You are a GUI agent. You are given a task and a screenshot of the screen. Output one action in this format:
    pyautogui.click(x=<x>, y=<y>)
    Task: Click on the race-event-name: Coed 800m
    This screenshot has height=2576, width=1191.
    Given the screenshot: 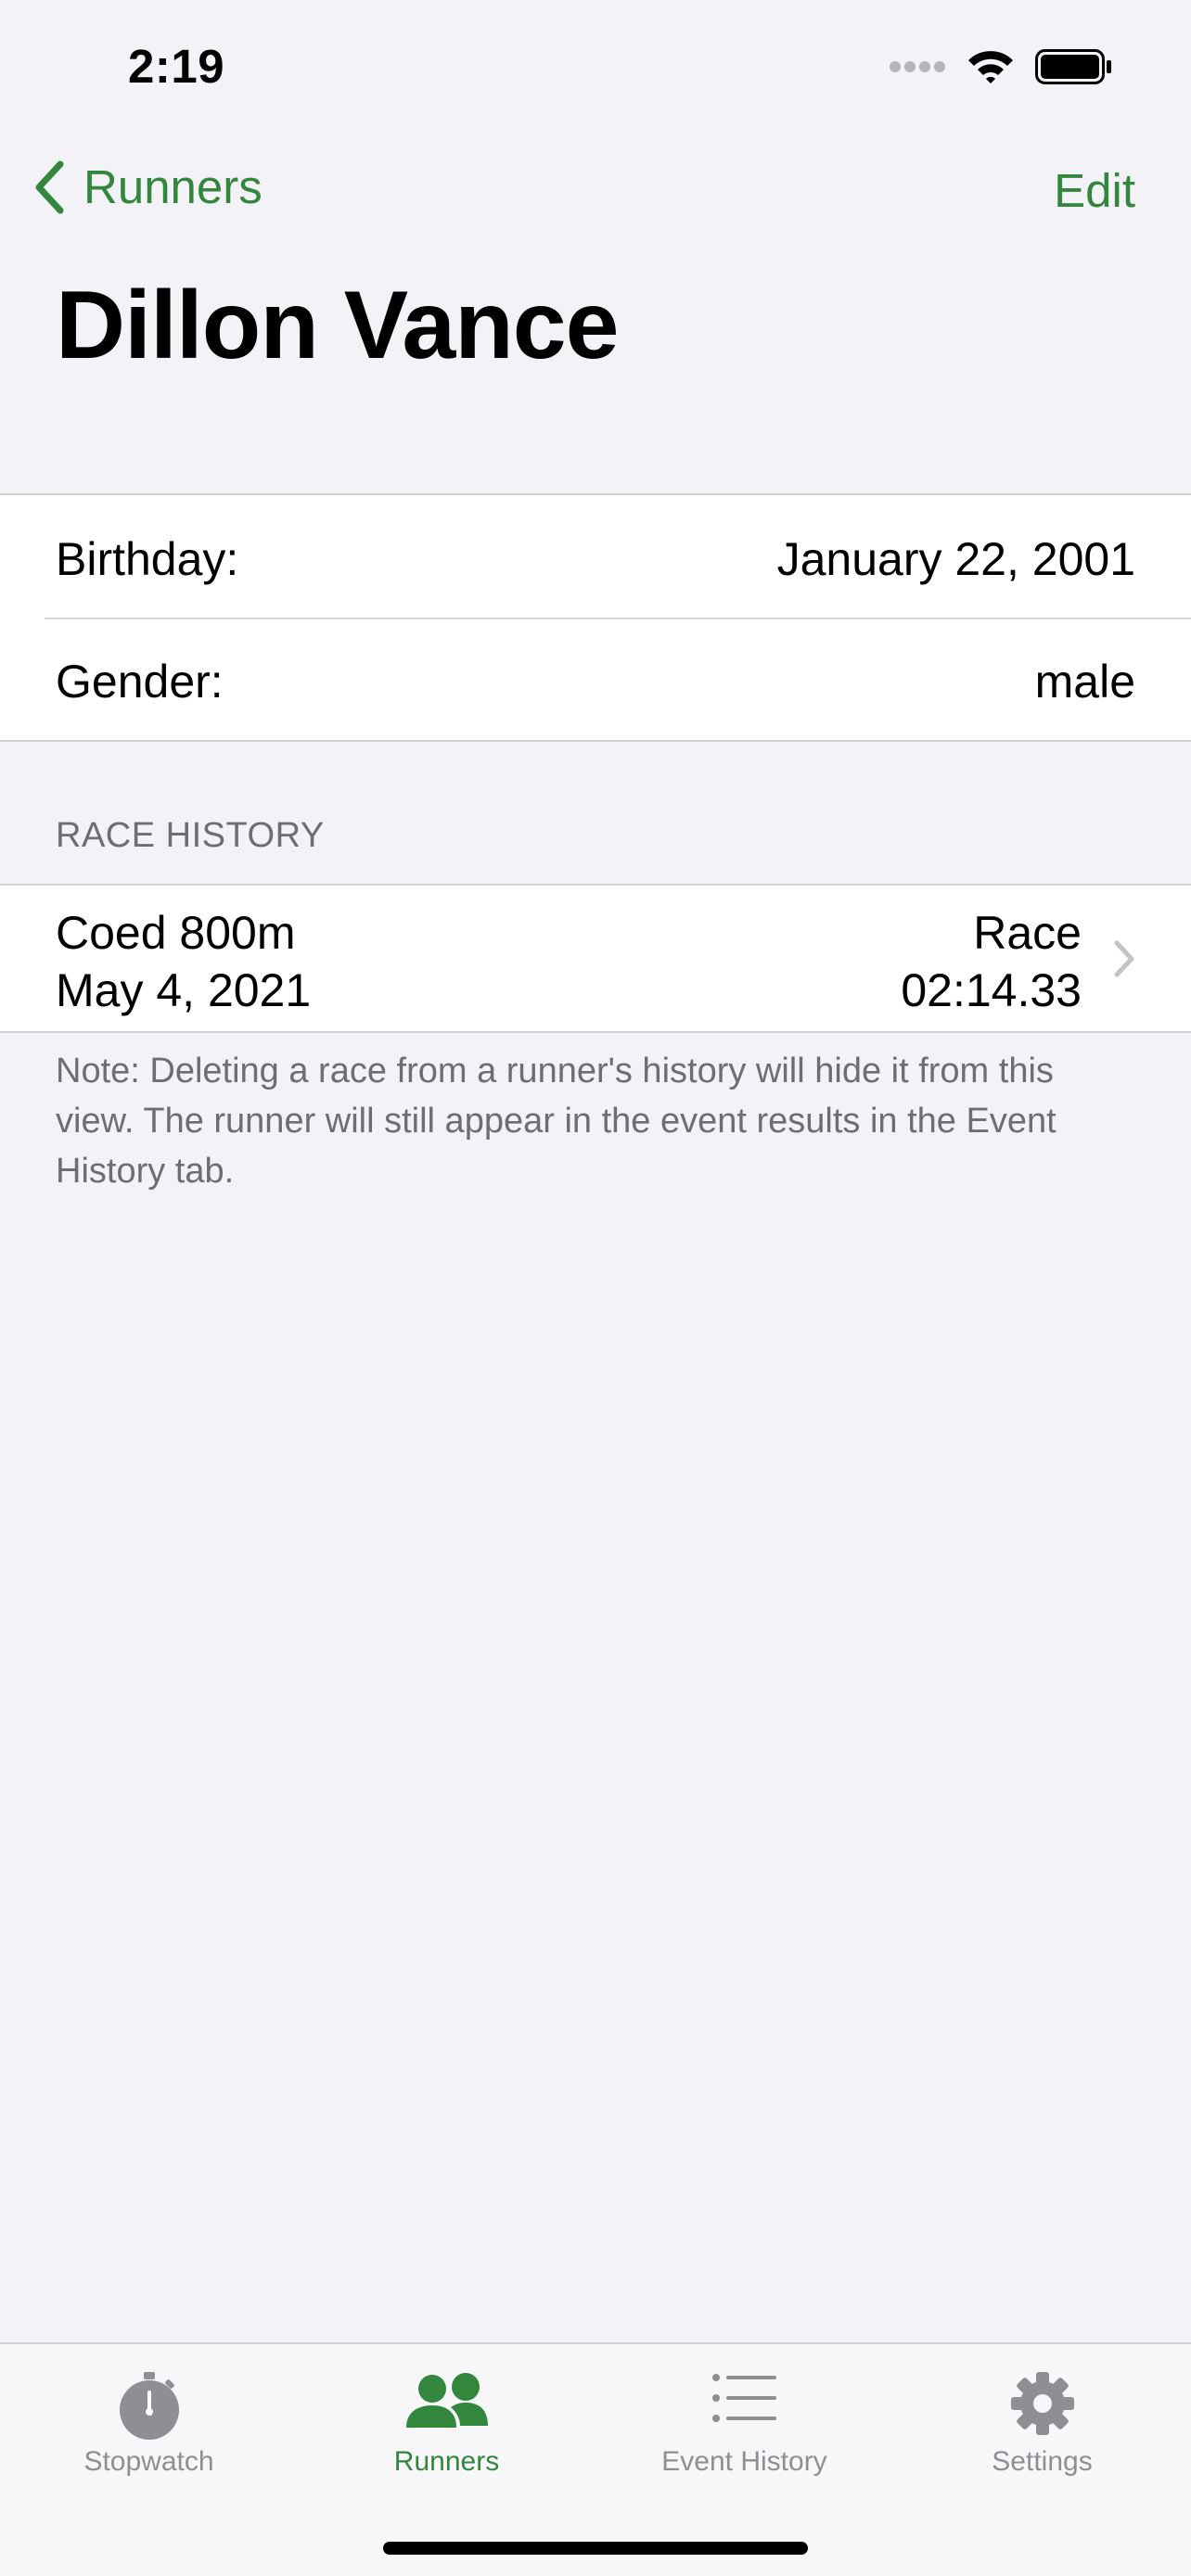 What is the action you would take?
    pyautogui.click(x=176, y=933)
    